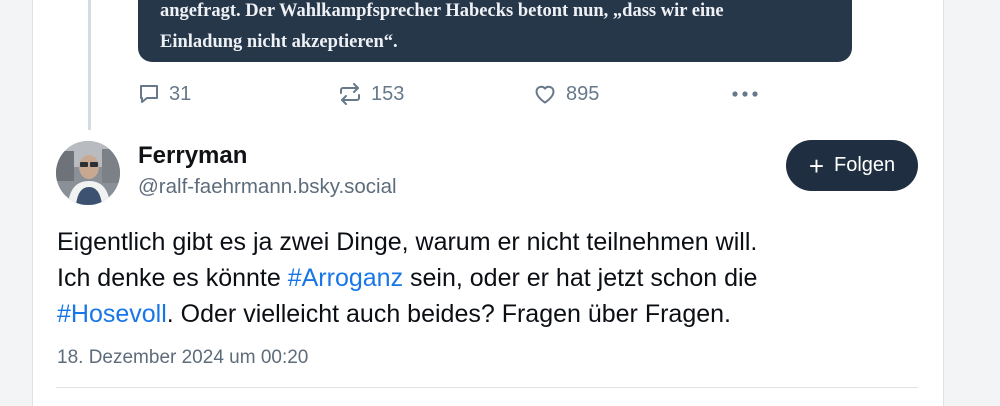  I want to click on more-options-button, so click(745, 94).